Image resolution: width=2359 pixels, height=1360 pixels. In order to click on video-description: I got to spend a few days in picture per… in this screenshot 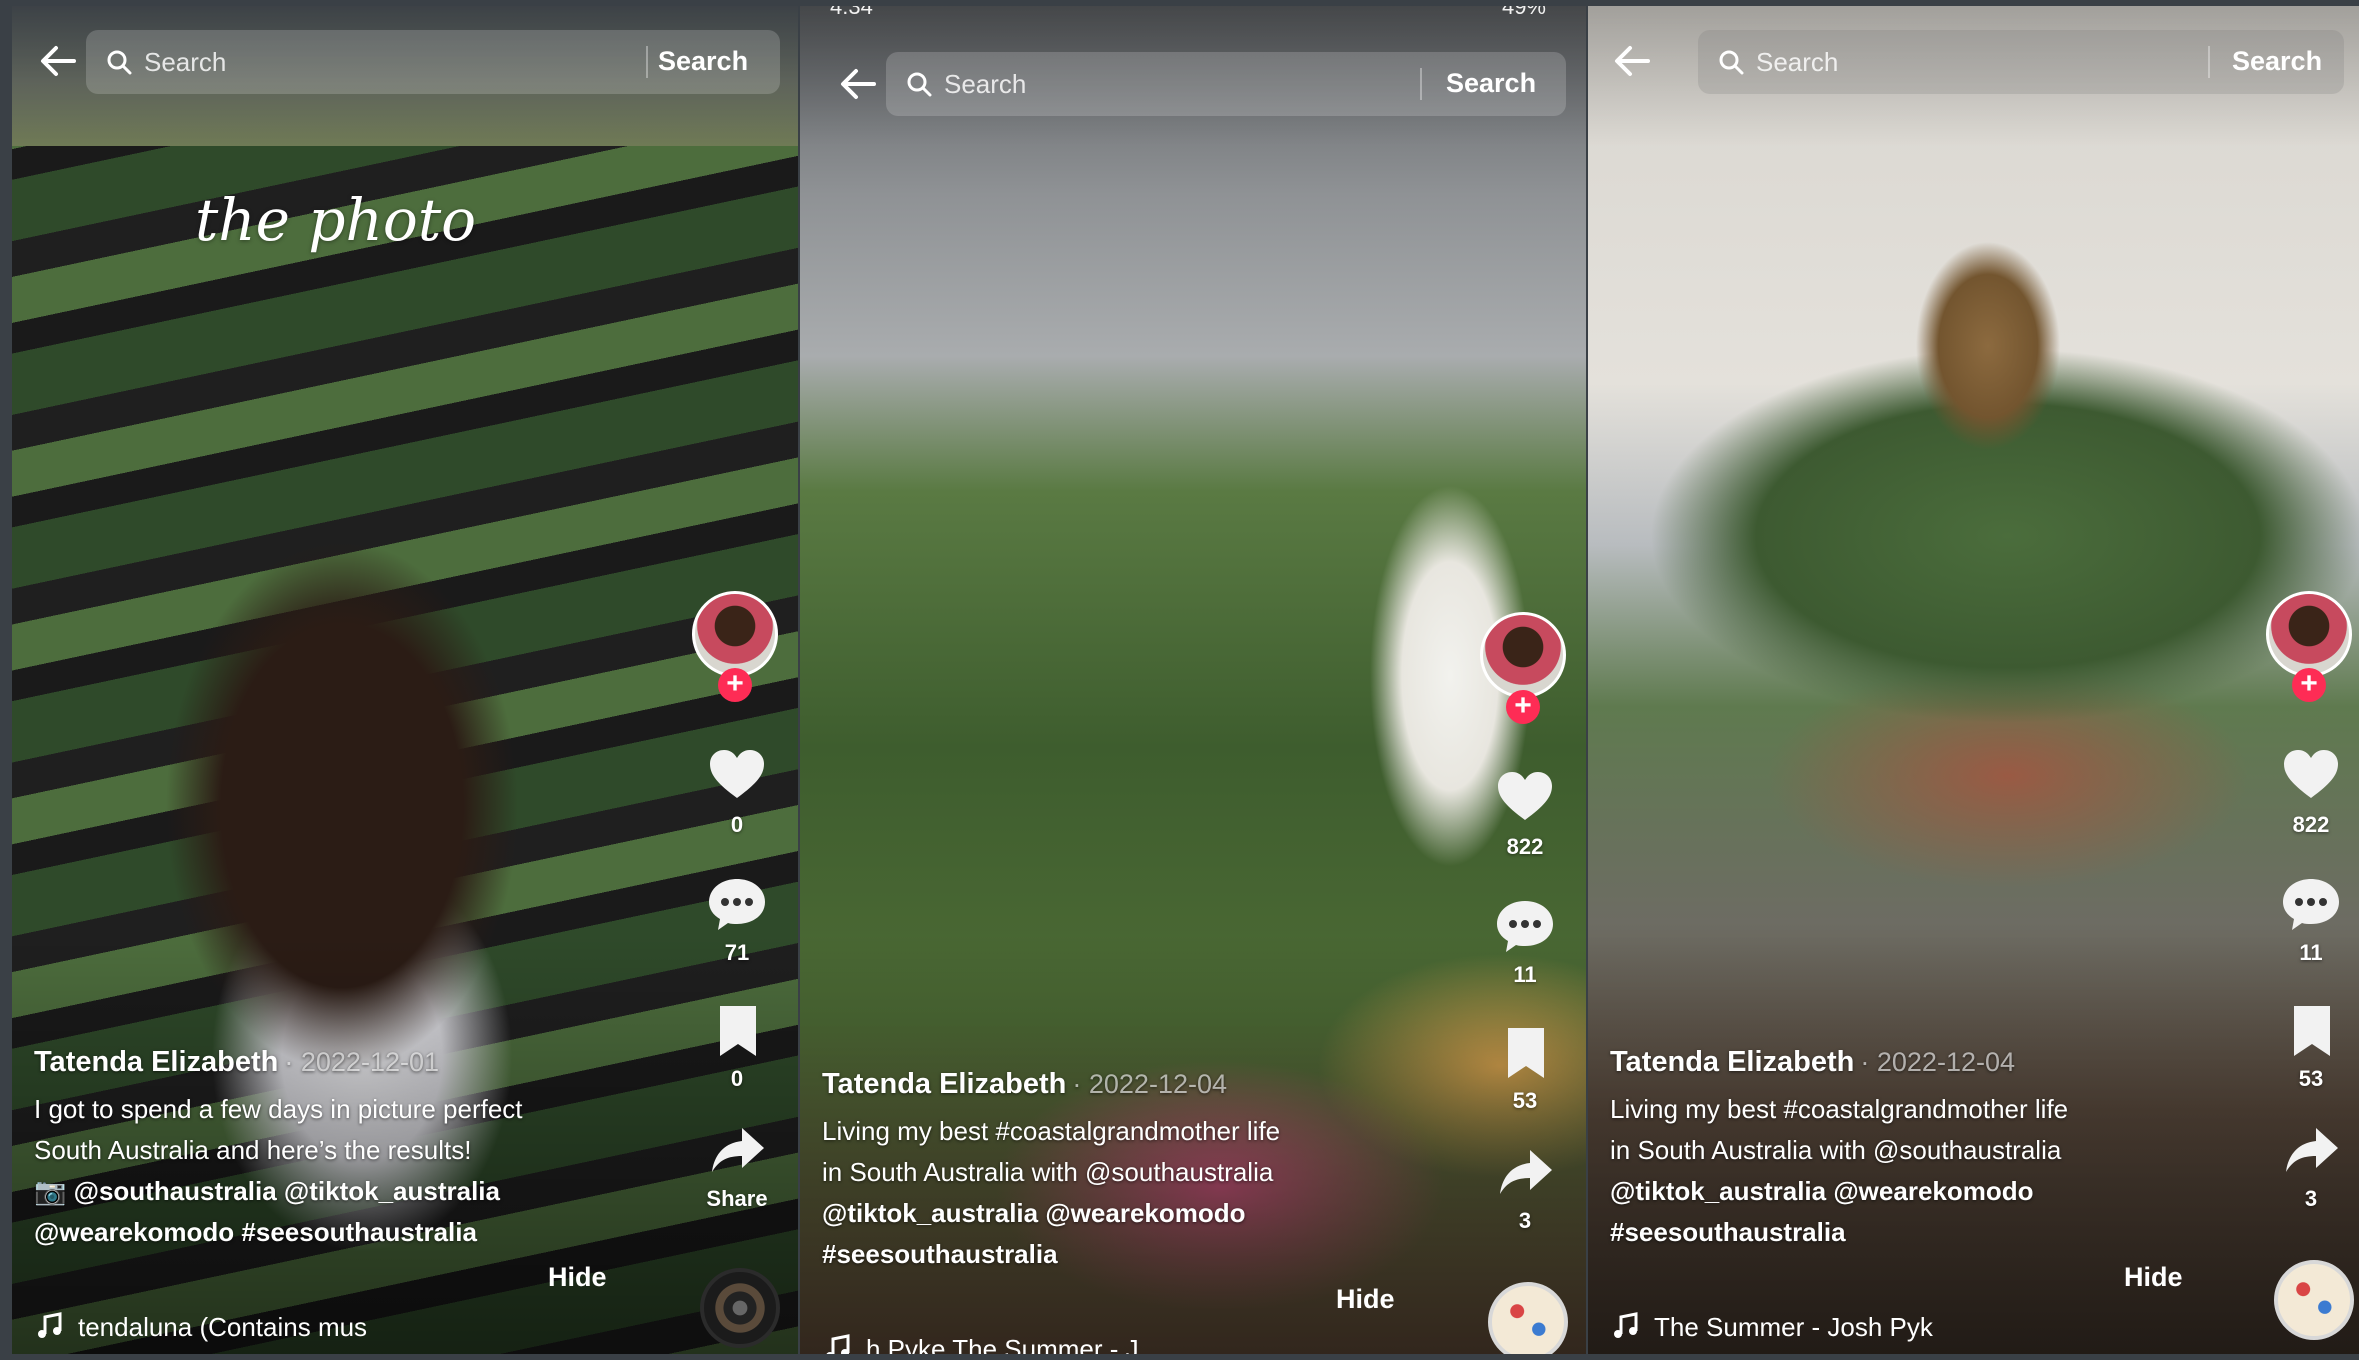, I will do `click(344, 1171)`.